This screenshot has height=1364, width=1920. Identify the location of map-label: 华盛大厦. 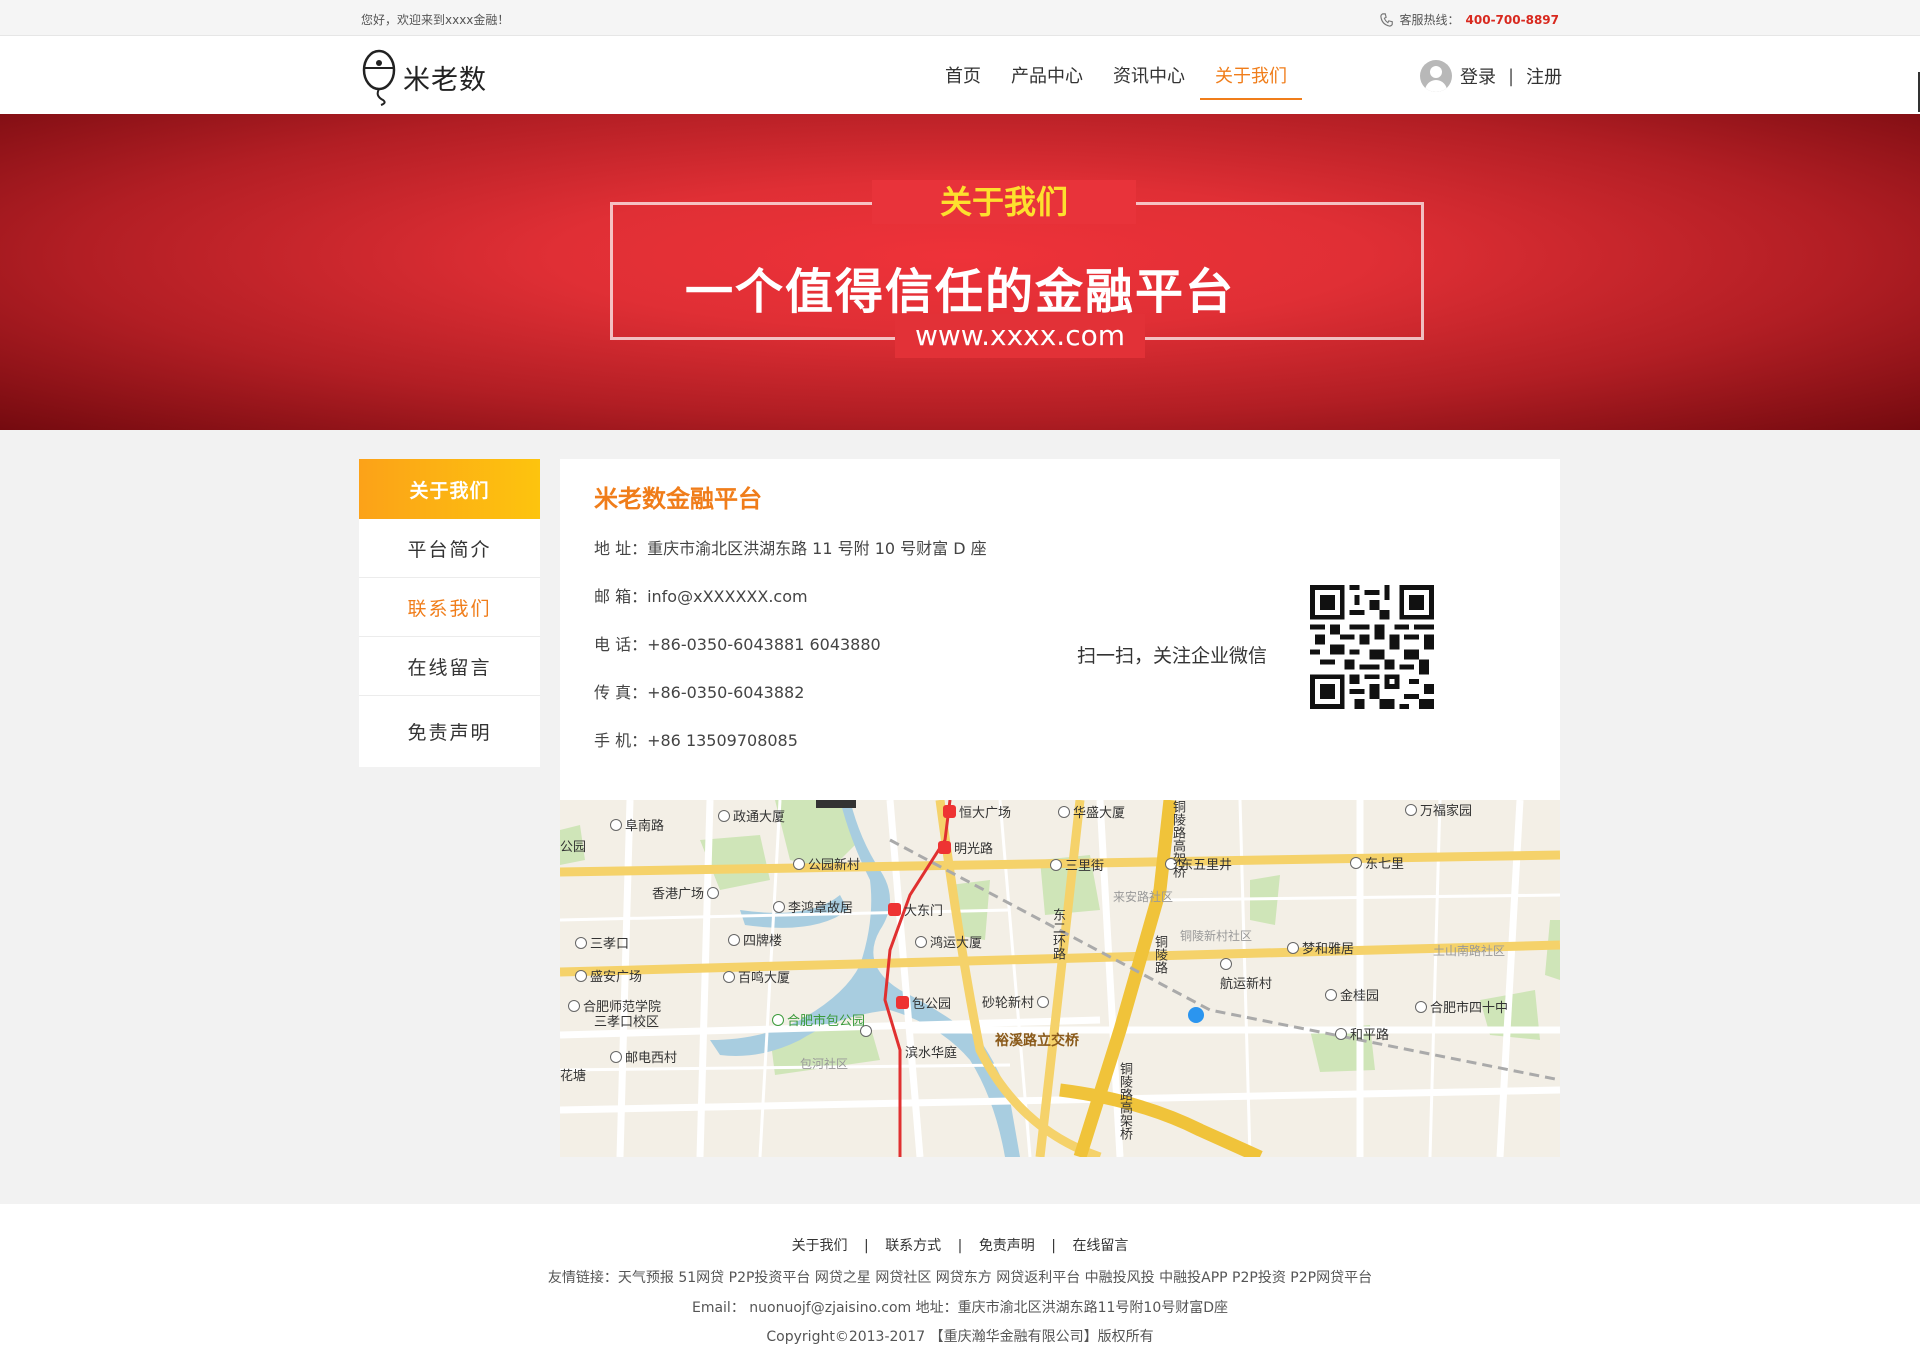
(1091, 811).